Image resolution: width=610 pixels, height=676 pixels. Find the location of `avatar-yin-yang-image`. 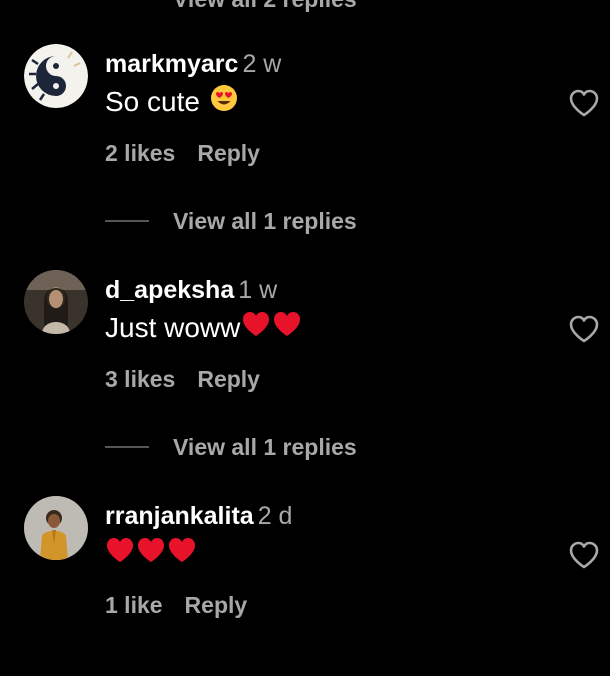

avatar-yin-yang-image is located at coordinates (56, 76).